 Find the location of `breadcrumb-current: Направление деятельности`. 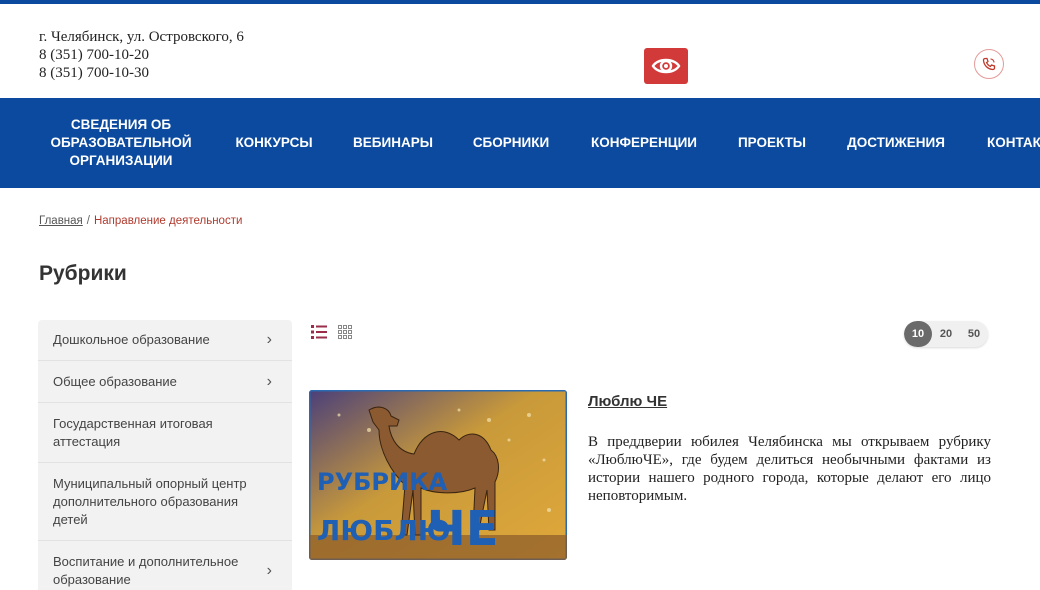

breadcrumb-current: Направление деятельности is located at coordinates (168, 221).